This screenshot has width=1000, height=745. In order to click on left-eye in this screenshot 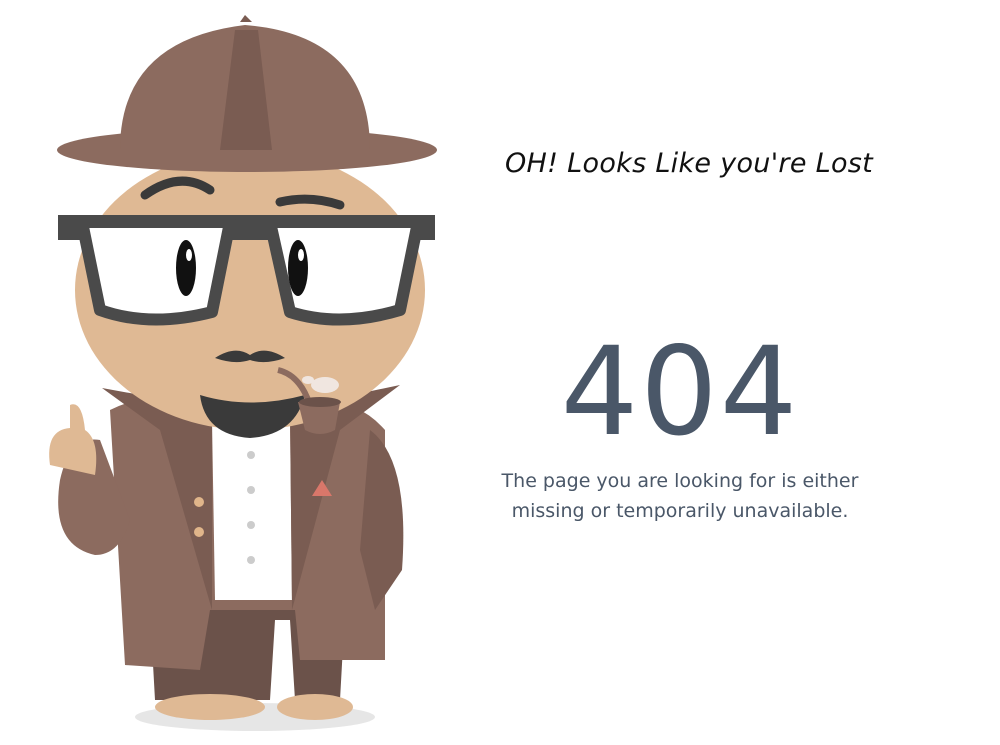, I will do `click(186, 268)`.